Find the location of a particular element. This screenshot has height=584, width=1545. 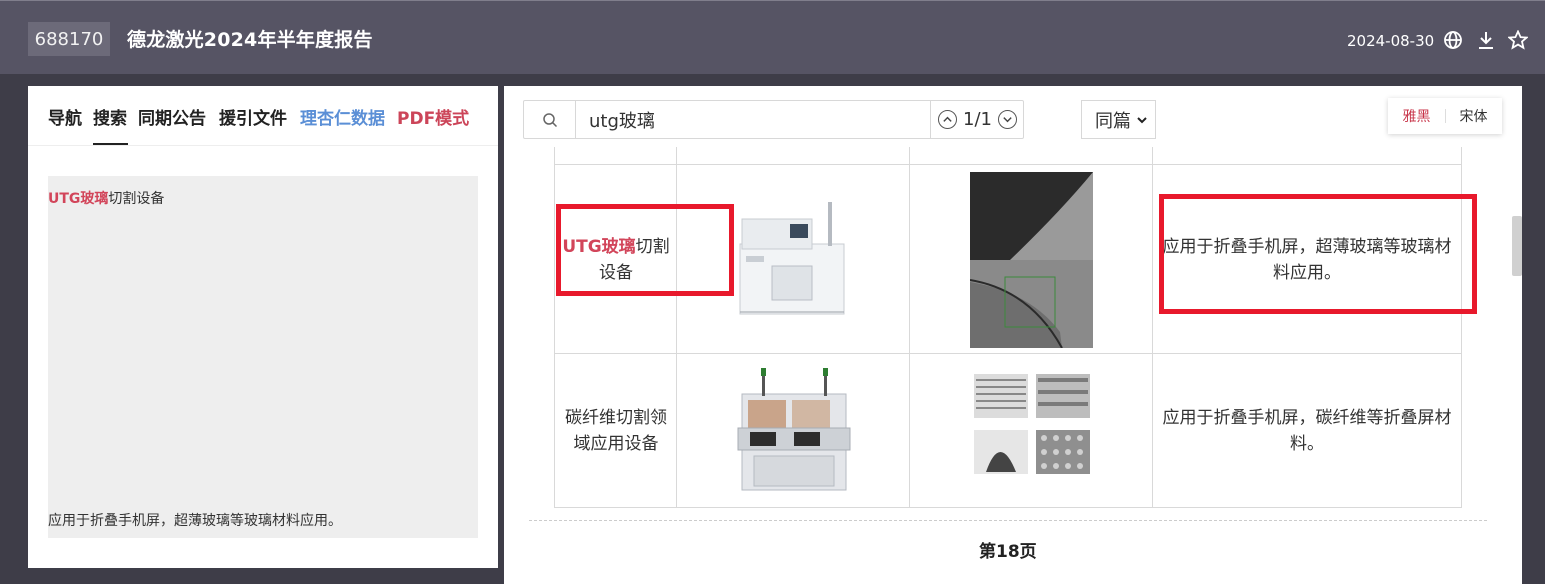

tab-search: 搜索 is located at coordinates (110, 116).